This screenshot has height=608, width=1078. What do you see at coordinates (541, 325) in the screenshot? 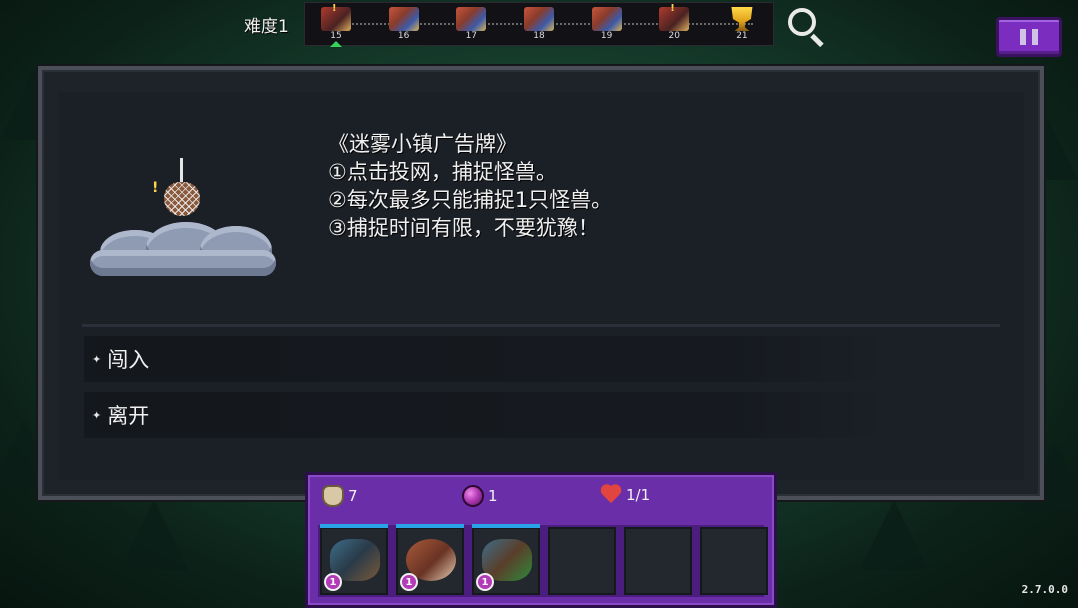
I see `dialog-divider` at bounding box center [541, 325].